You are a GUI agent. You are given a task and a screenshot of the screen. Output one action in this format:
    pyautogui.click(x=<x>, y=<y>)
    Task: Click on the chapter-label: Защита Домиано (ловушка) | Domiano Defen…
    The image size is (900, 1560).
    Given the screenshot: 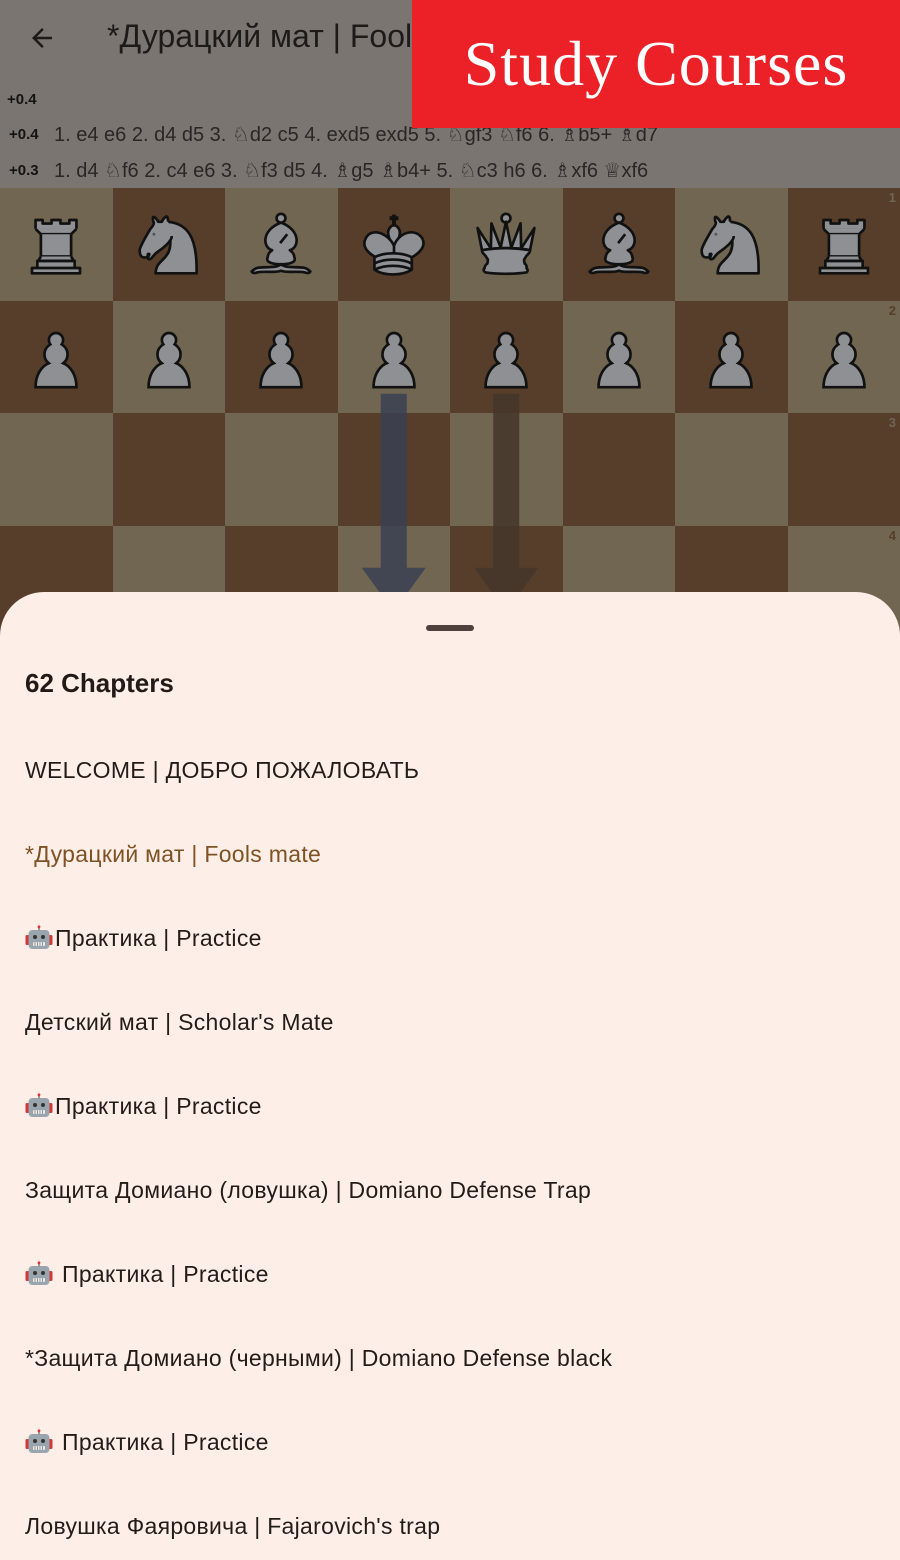 What is the action you would take?
    pyautogui.click(x=308, y=1189)
    